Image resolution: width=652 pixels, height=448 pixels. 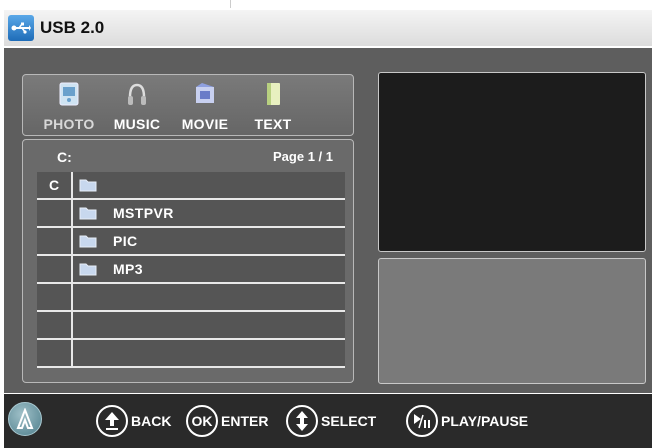 I want to click on category-panel: PHOTO MUSIC MOVIE TEXT, so click(x=188, y=105).